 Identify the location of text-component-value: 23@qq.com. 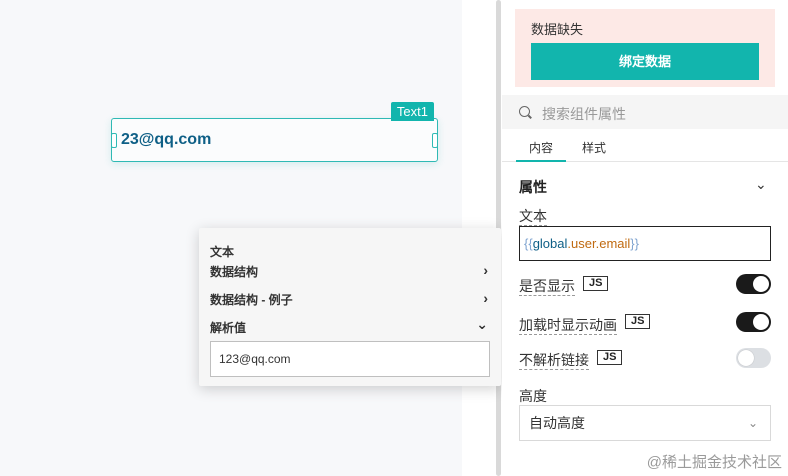
(166, 139).